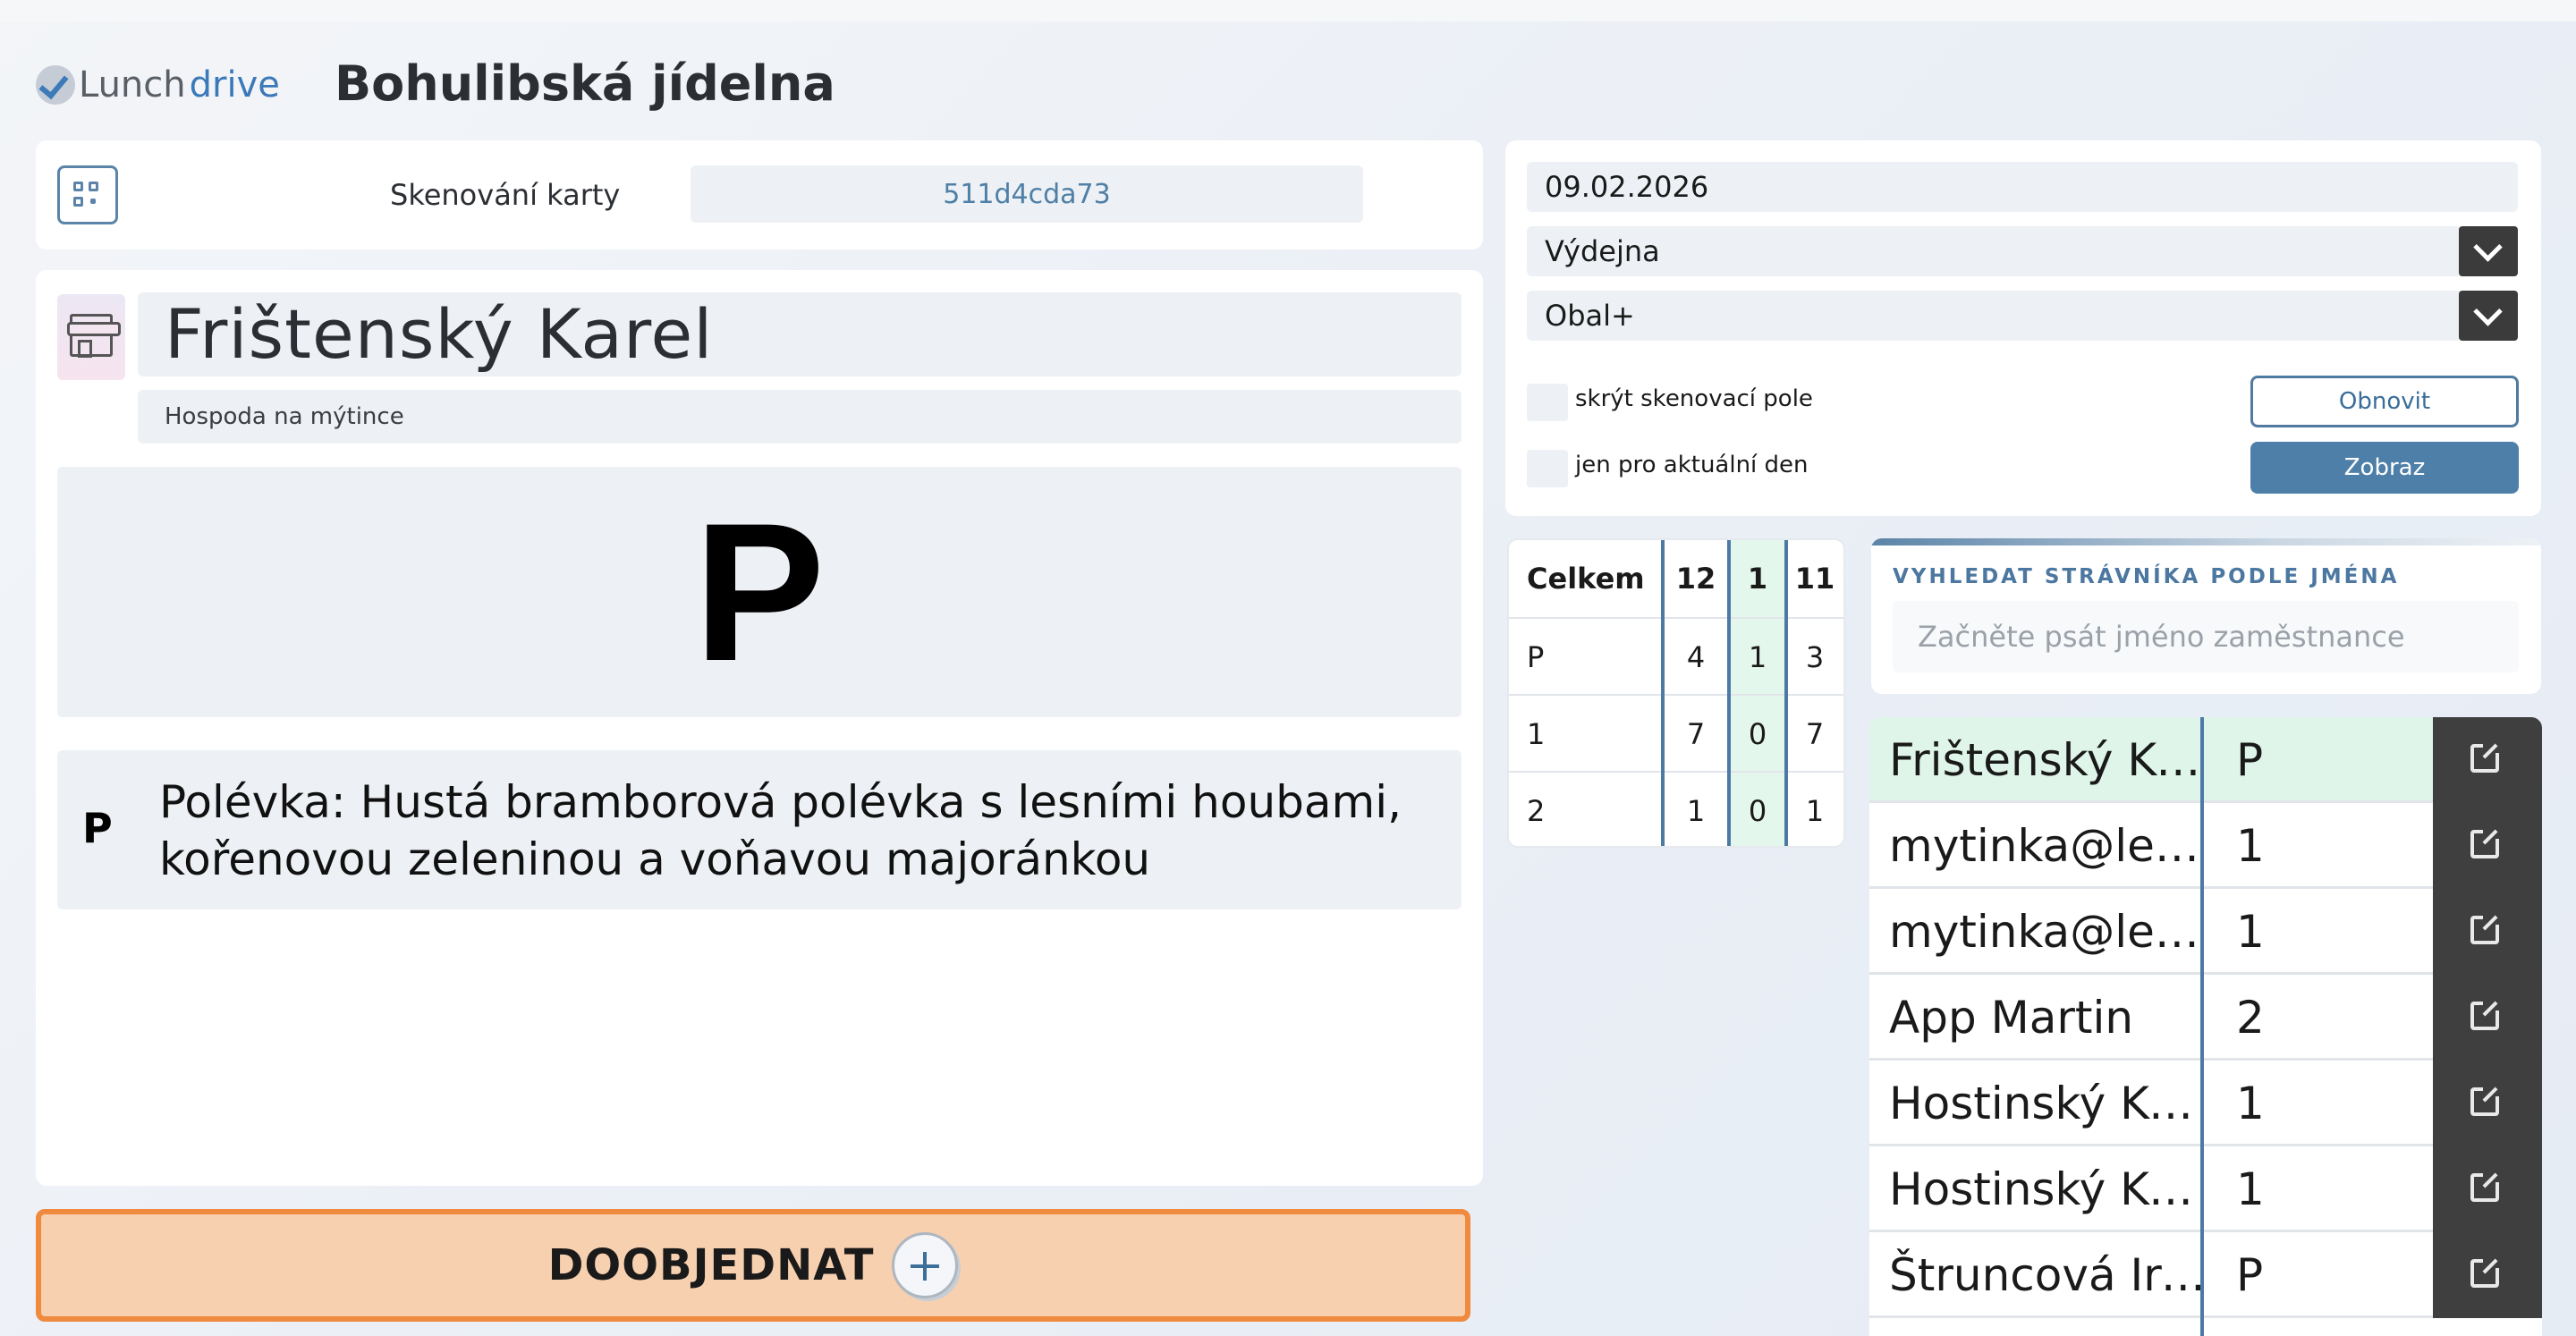  What do you see at coordinates (94, 336) in the screenshot?
I see `shop-icon` at bounding box center [94, 336].